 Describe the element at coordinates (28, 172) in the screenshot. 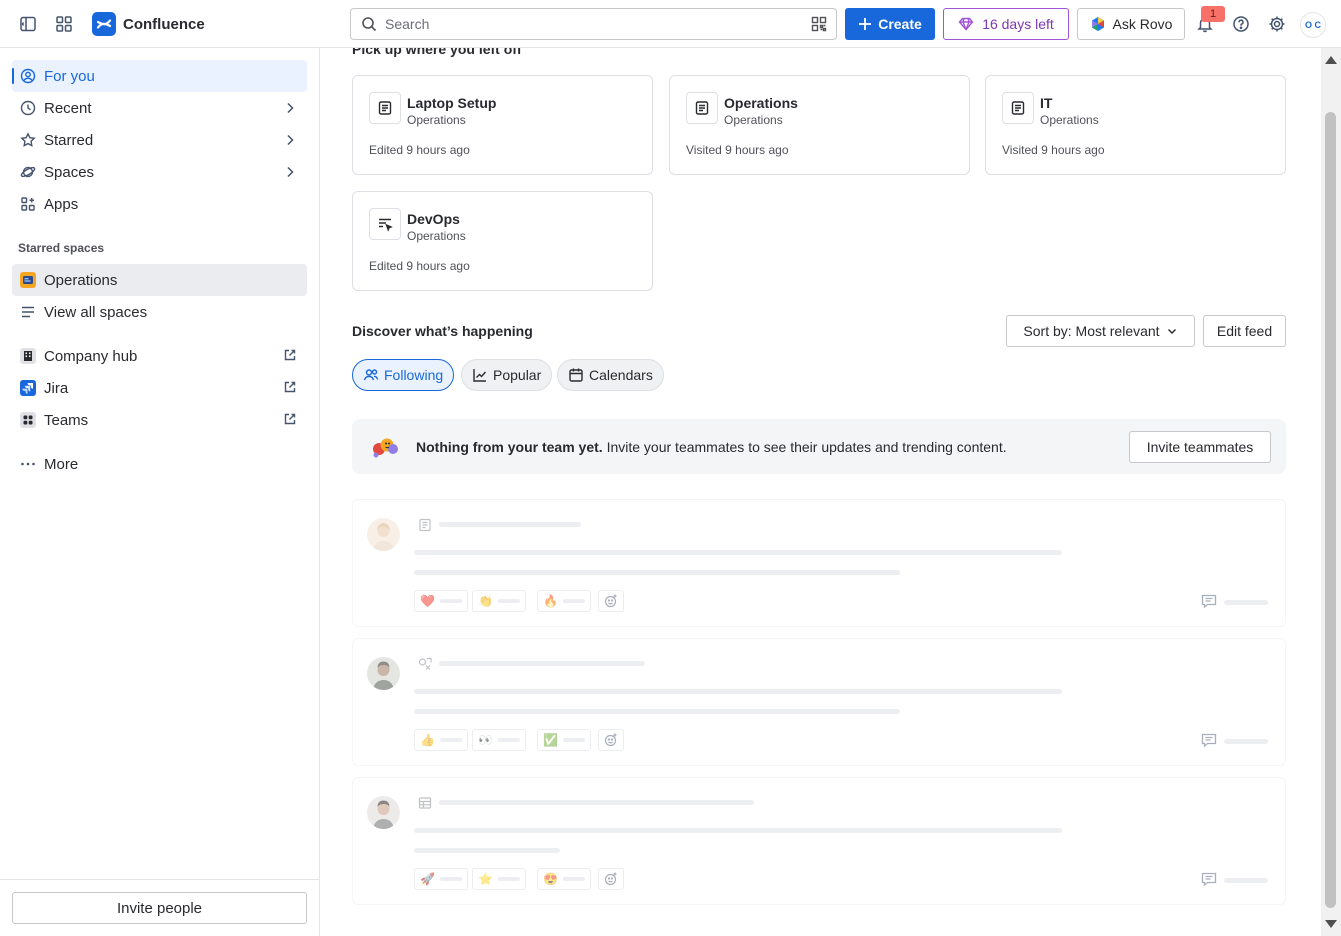

I see `planet-icon` at that location.